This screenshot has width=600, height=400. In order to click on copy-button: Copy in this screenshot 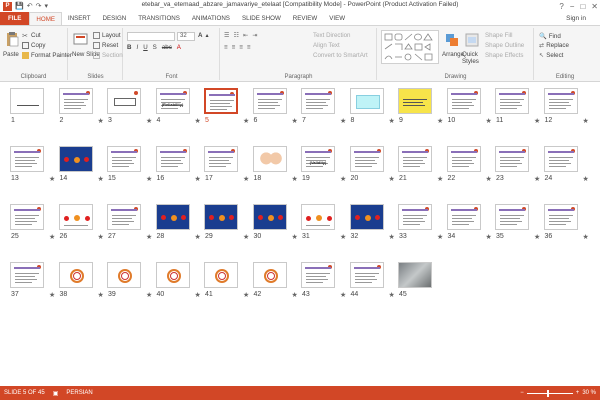, I will do `click(33, 45)`.